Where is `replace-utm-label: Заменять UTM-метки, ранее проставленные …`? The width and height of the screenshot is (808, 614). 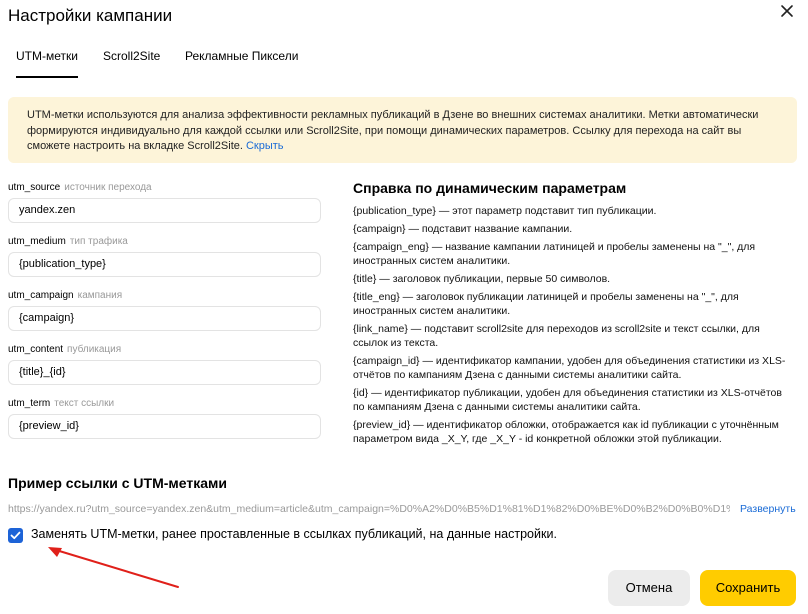
replace-utm-label: Заменять UTM-метки, ранее проставленные … is located at coordinates (294, 534).